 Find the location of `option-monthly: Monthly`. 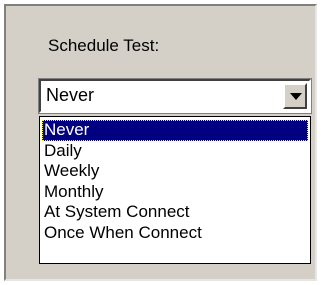

option-monthly: Monthly is located at coordinates (175, 192).